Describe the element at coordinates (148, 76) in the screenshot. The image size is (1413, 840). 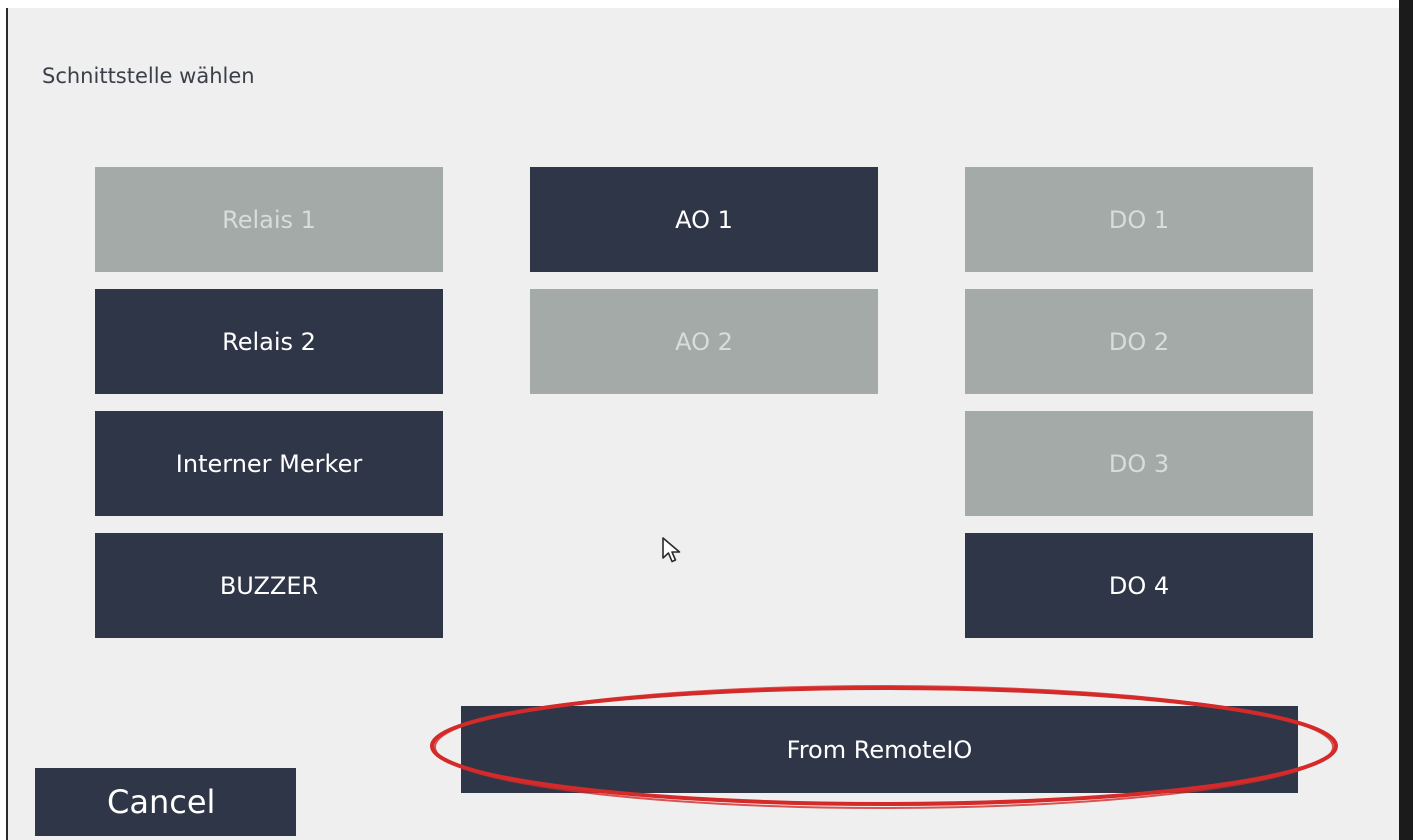
I see `dialog-title: Schnittstelle wählen` at that location.